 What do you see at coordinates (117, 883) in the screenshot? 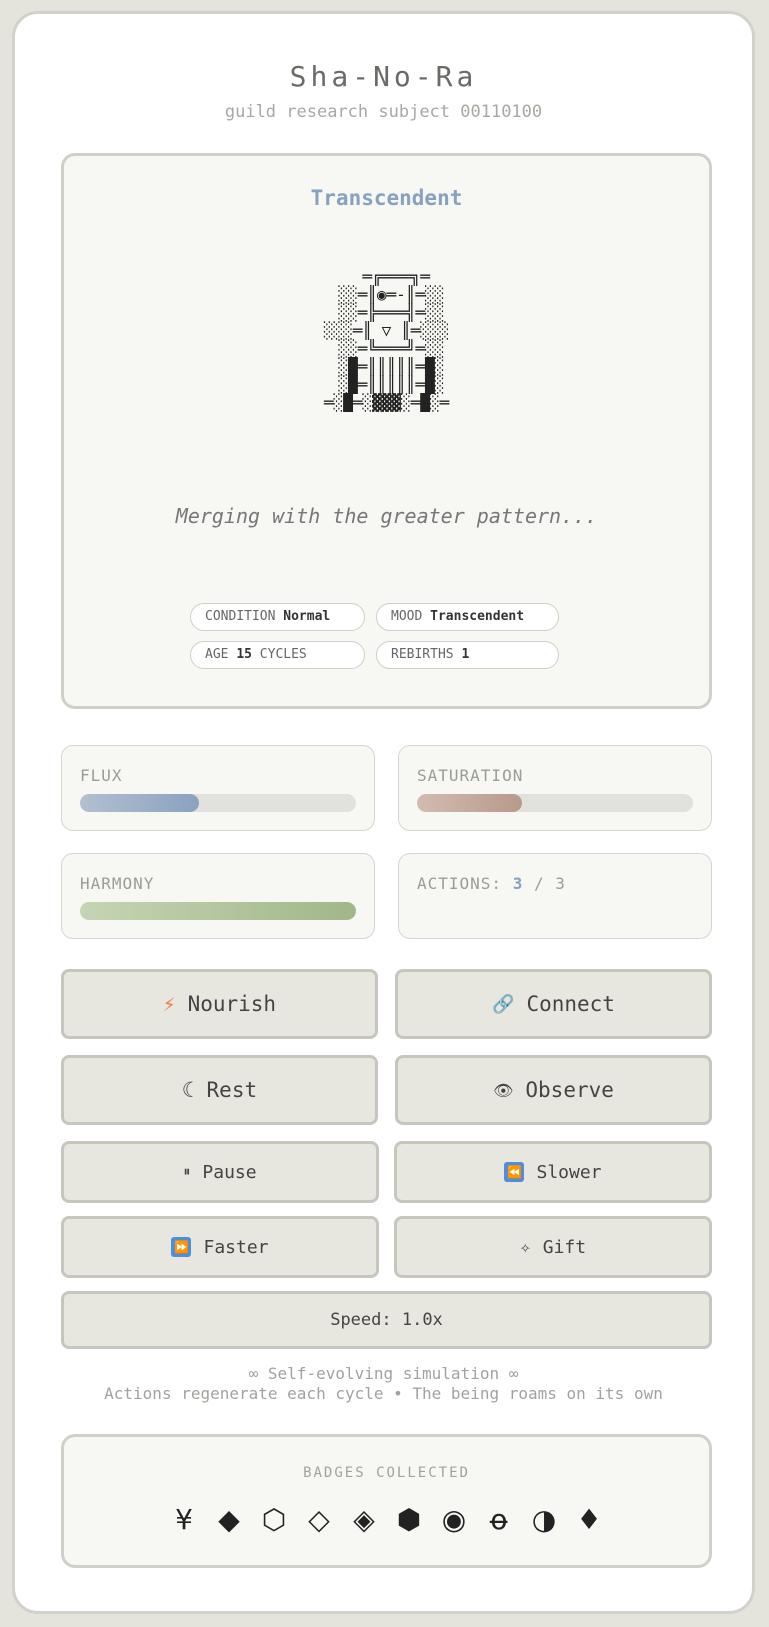
I see `harmony-label: HARMONY` at bounding box center [117, 883].